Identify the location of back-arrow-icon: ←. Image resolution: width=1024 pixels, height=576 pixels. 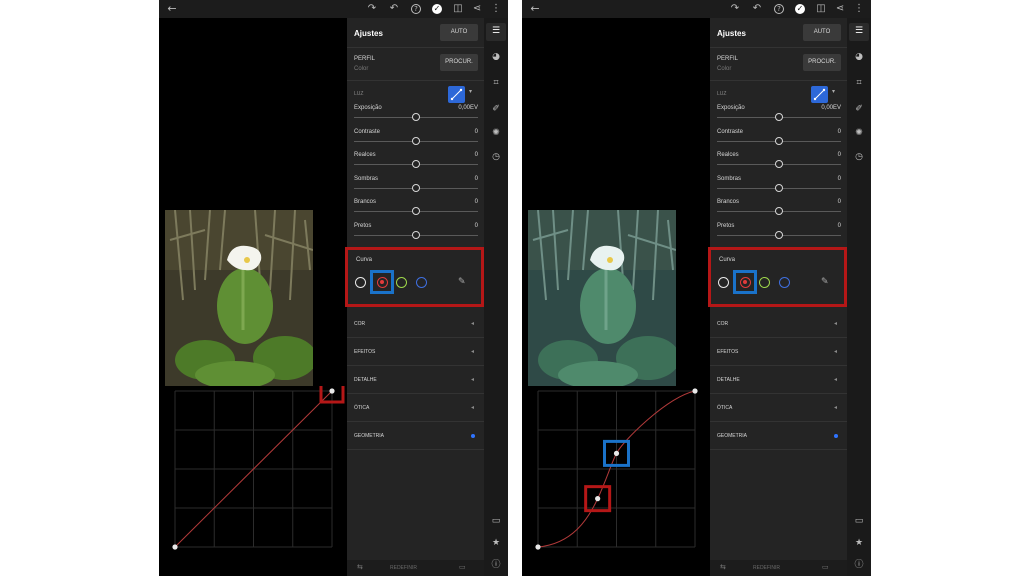
(172, 9).